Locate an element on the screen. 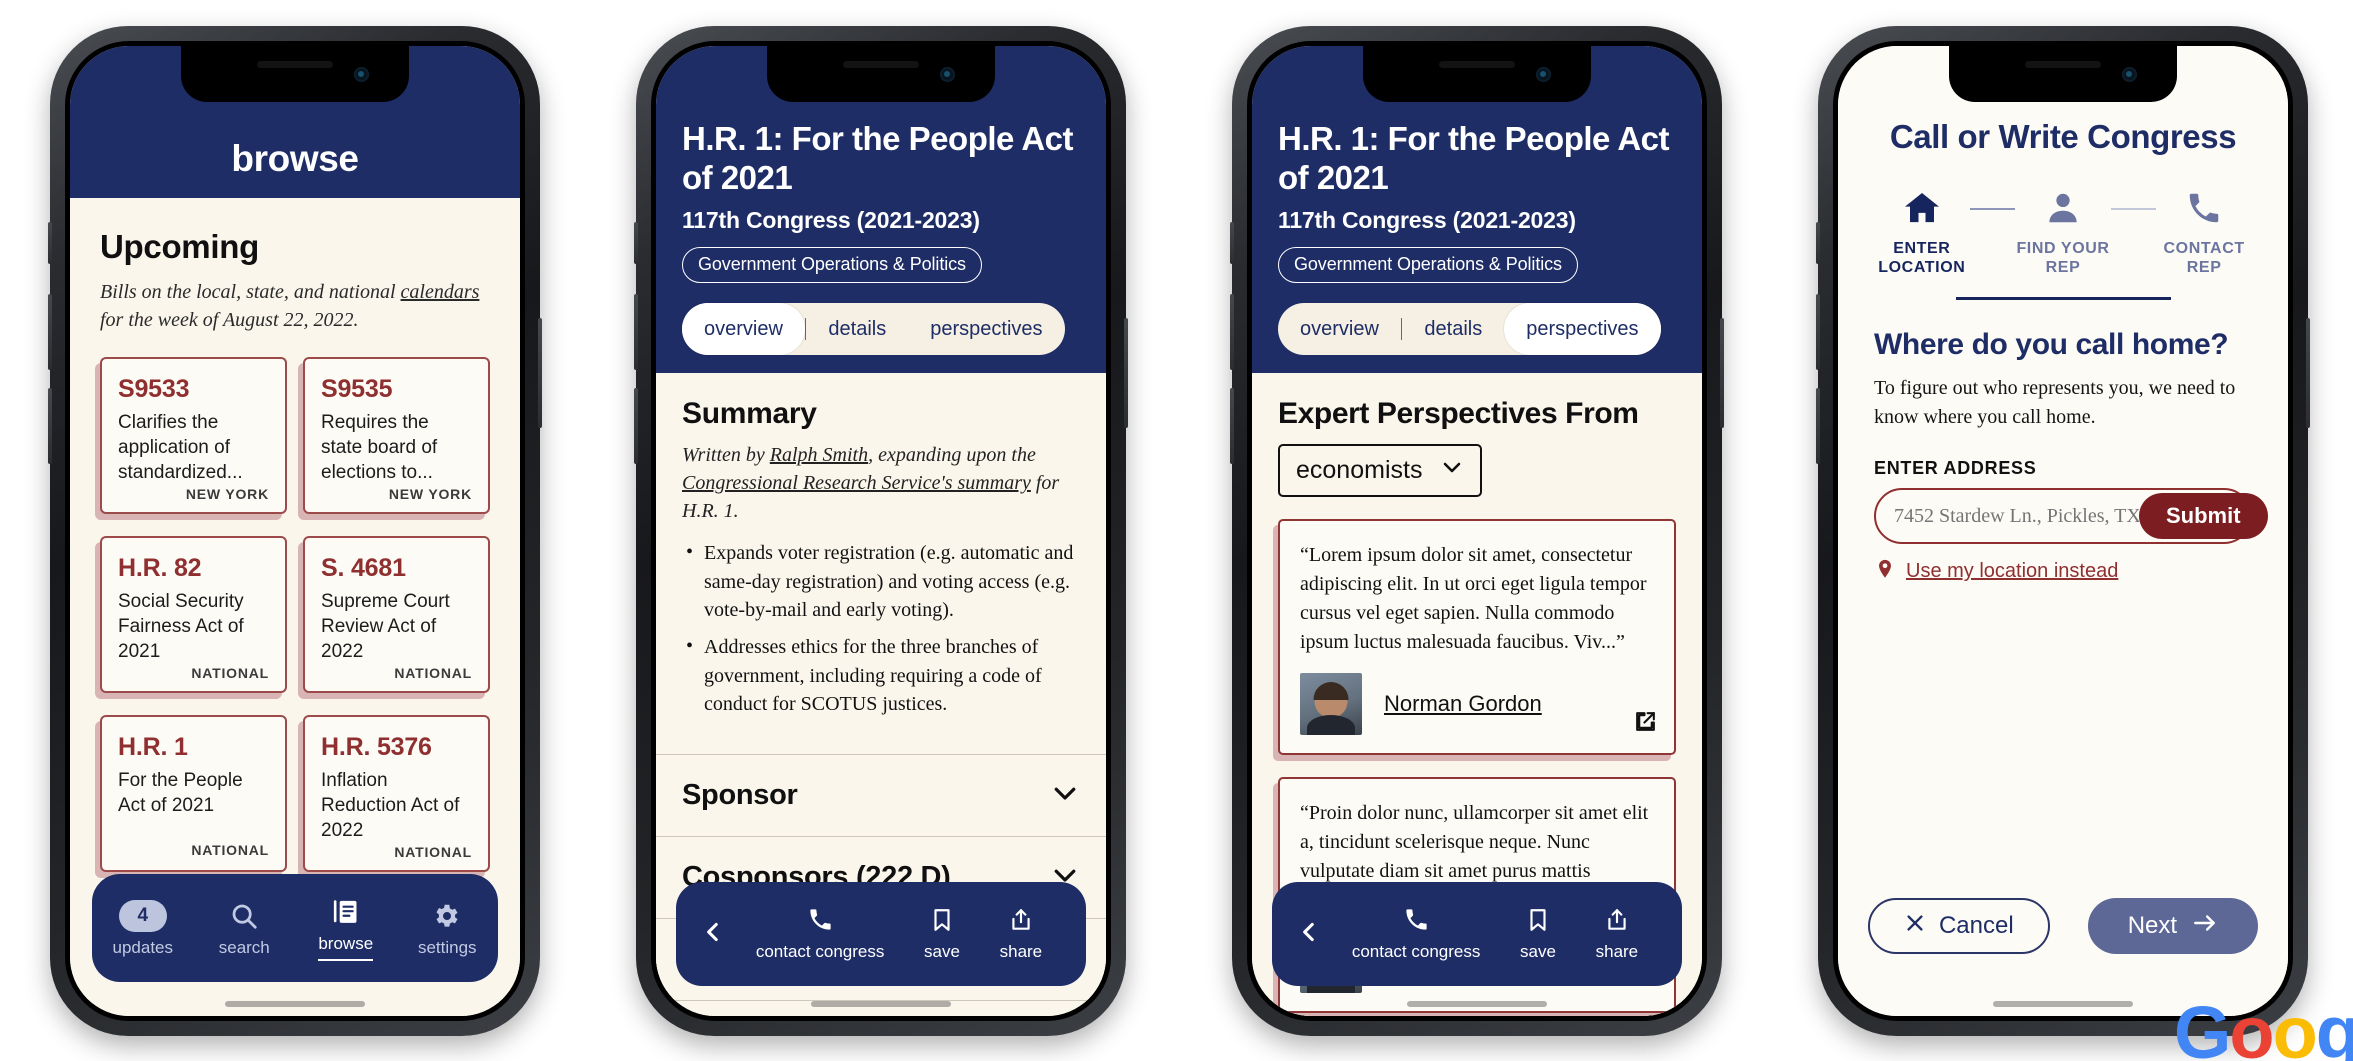 Image resolution: width=2353 pixels, height=1061 pixels. step-enter-location: ENTER LOCATION is located at coordinates (1922, 231).